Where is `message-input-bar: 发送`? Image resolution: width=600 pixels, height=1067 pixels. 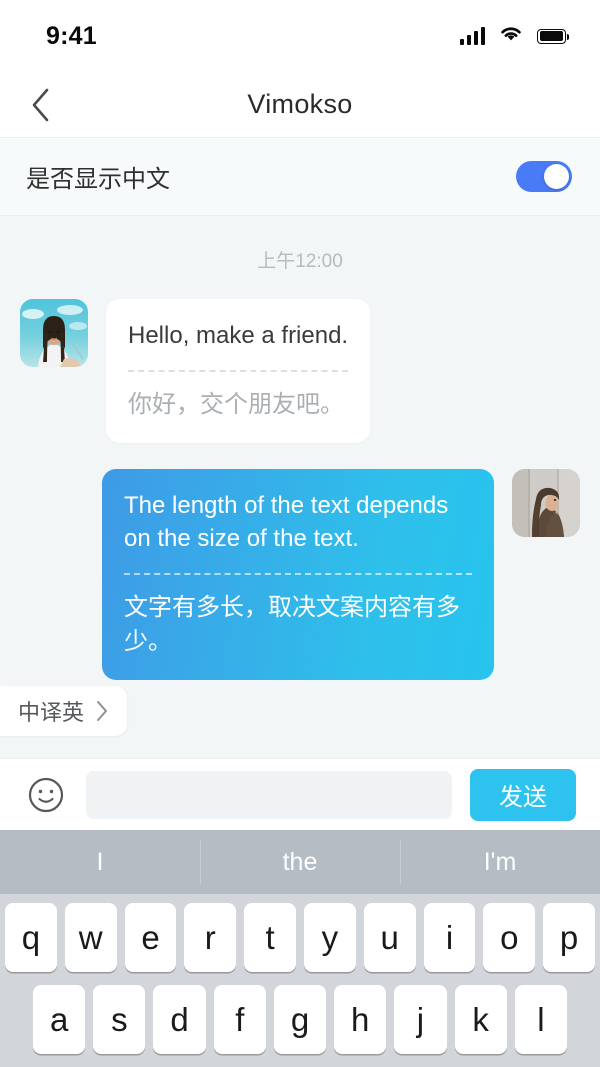 message-input-bar: 发送 is located at coordinates (300, 794).